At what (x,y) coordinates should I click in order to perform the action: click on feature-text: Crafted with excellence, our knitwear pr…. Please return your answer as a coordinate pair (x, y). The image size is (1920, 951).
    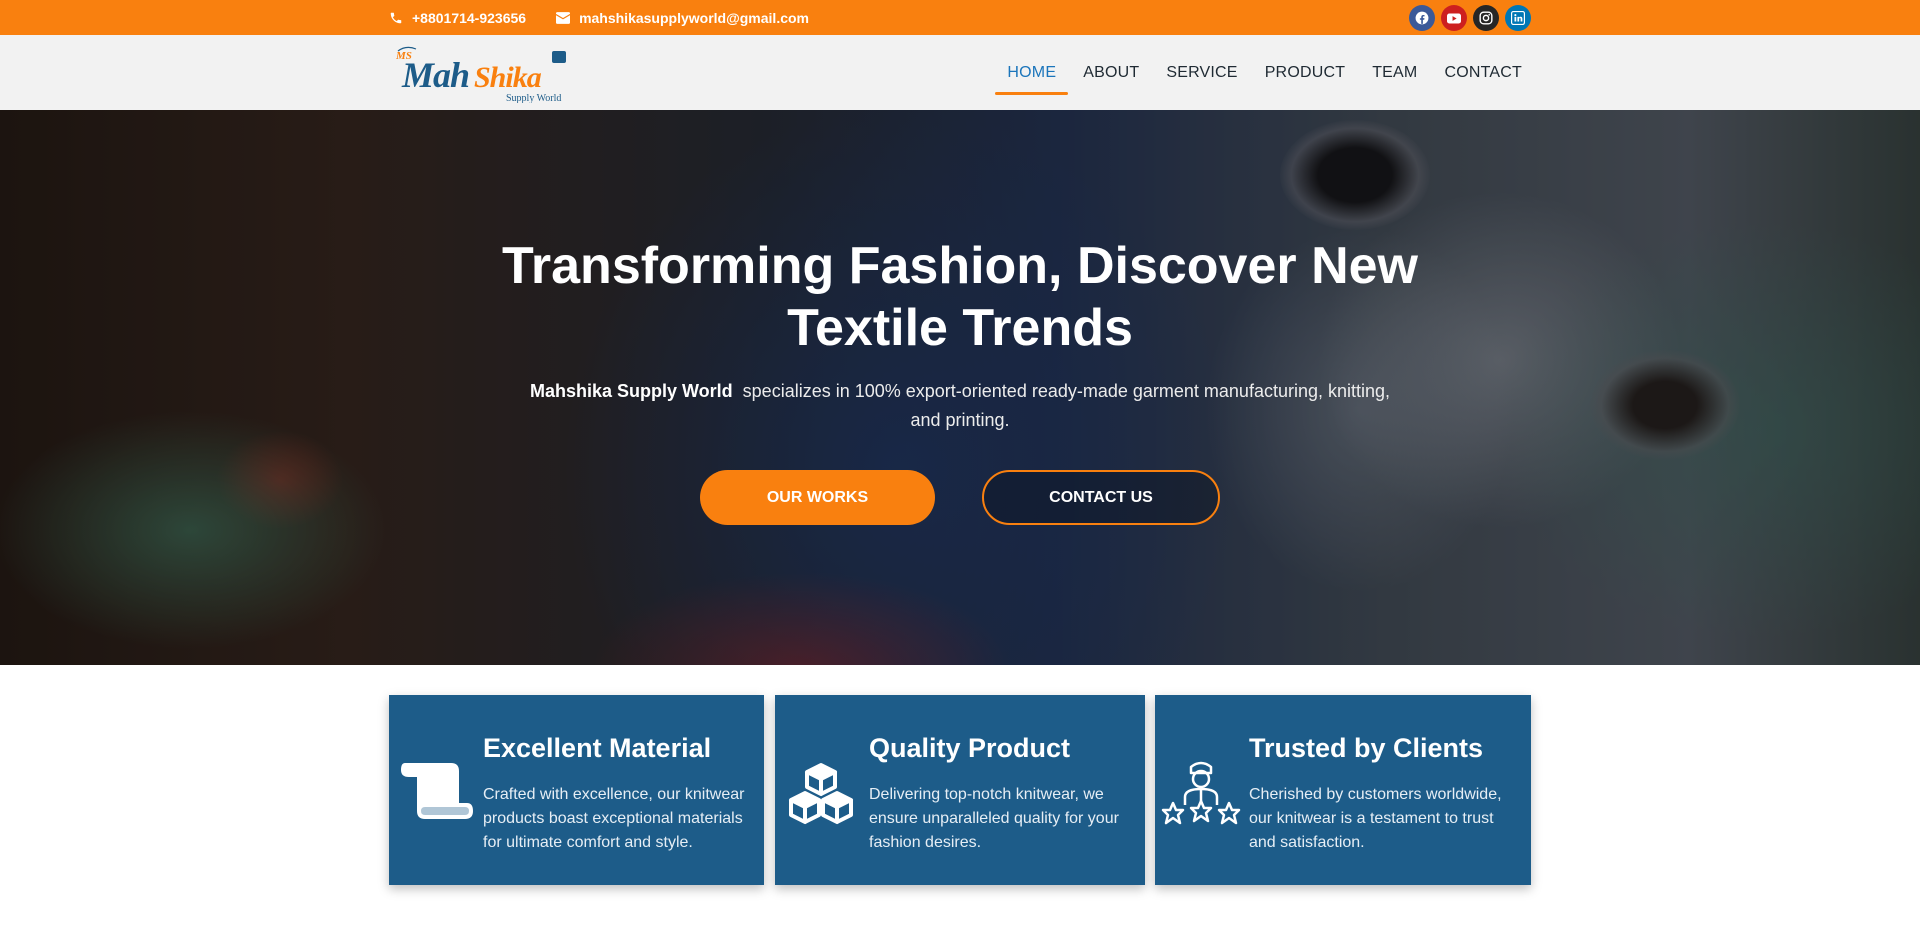
    Looking at the image, I should click on (614, 818).